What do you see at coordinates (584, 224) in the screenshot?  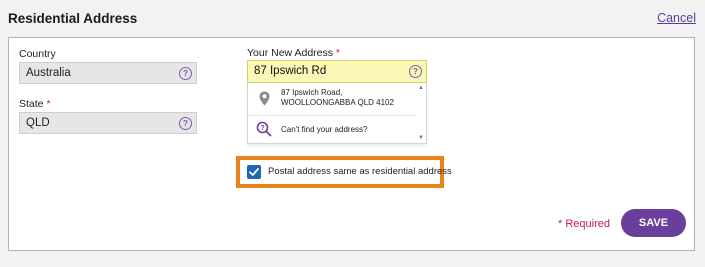 I see `required-note: * Required` at bounding box center [584, 224].